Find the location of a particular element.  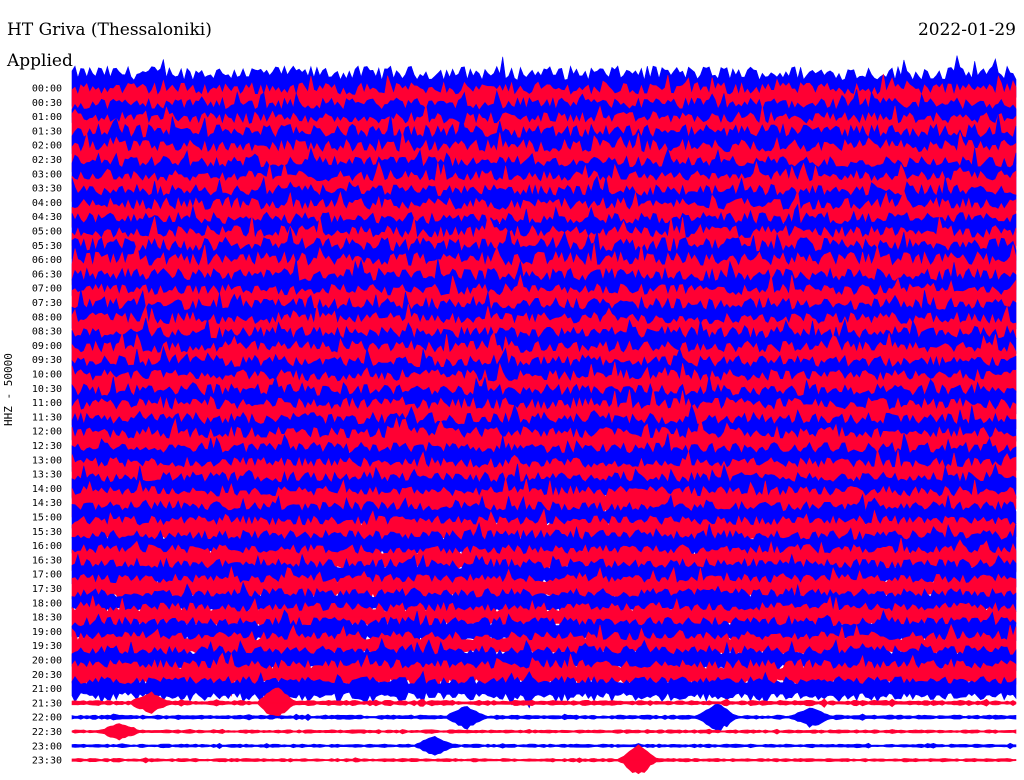

time-tick-label: 00:30 is located at coordinates (47, 103).